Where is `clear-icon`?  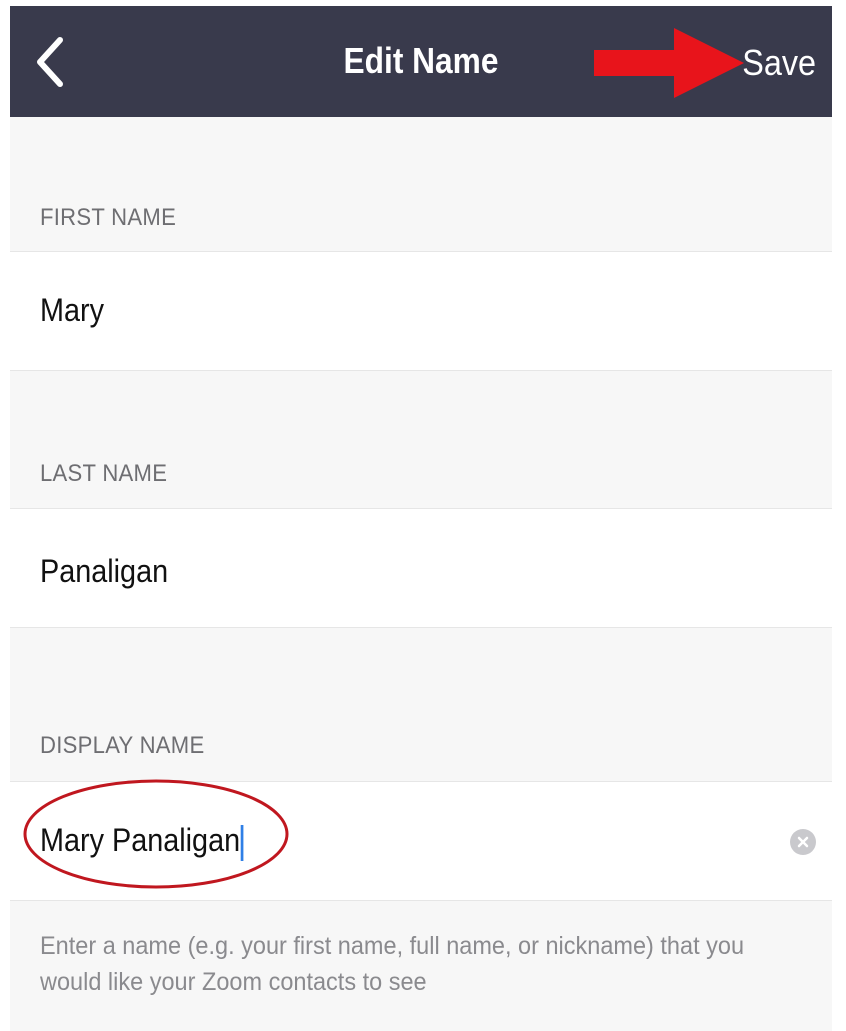 clear-icon is located at coordinates (803, 842).